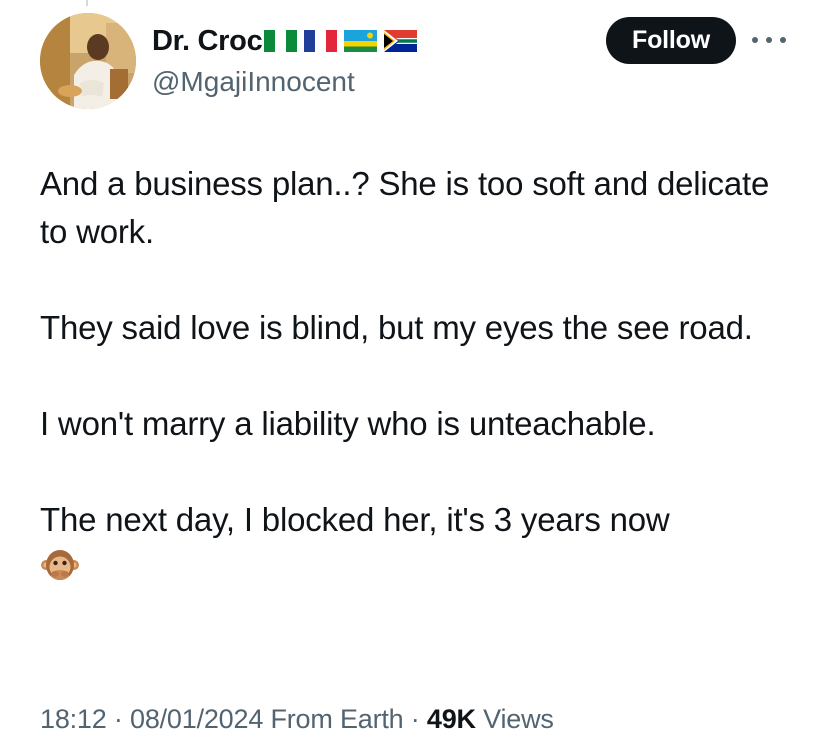 This screenshot has width=828, height=750. Describe the element at coordinates (671, 40) in the screenshot. I see `follow-button: Follow` at that location.